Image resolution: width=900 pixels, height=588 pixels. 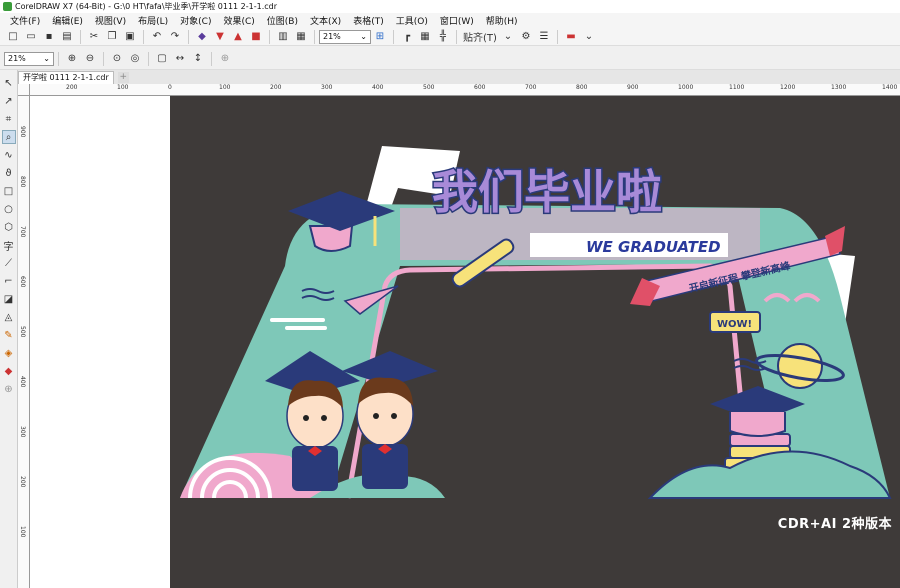 What do you see at coordinates (9, 299) in the screenshot?
I see `drop-shadow-icon: ◪` at bounding box center [9, 299].